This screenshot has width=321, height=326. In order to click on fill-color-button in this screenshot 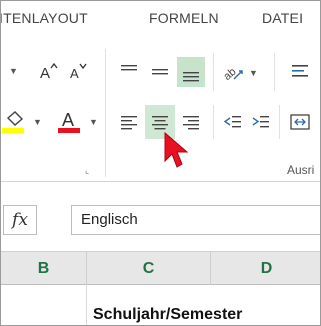, I will do `click(16, 121)`.